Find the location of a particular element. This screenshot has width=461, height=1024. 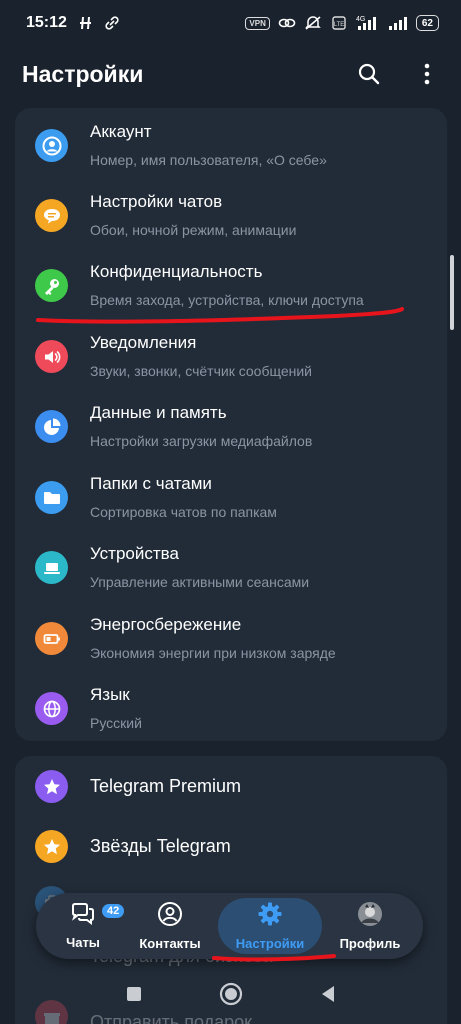

search-icon is located at coordinates (369, 74).